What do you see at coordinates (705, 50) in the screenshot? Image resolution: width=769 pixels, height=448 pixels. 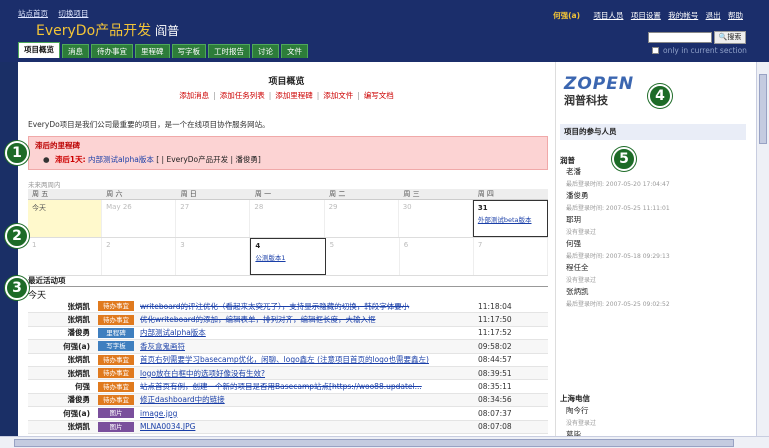 I see `only-current-section-label: only in current section` at bounding box center [705, 50].